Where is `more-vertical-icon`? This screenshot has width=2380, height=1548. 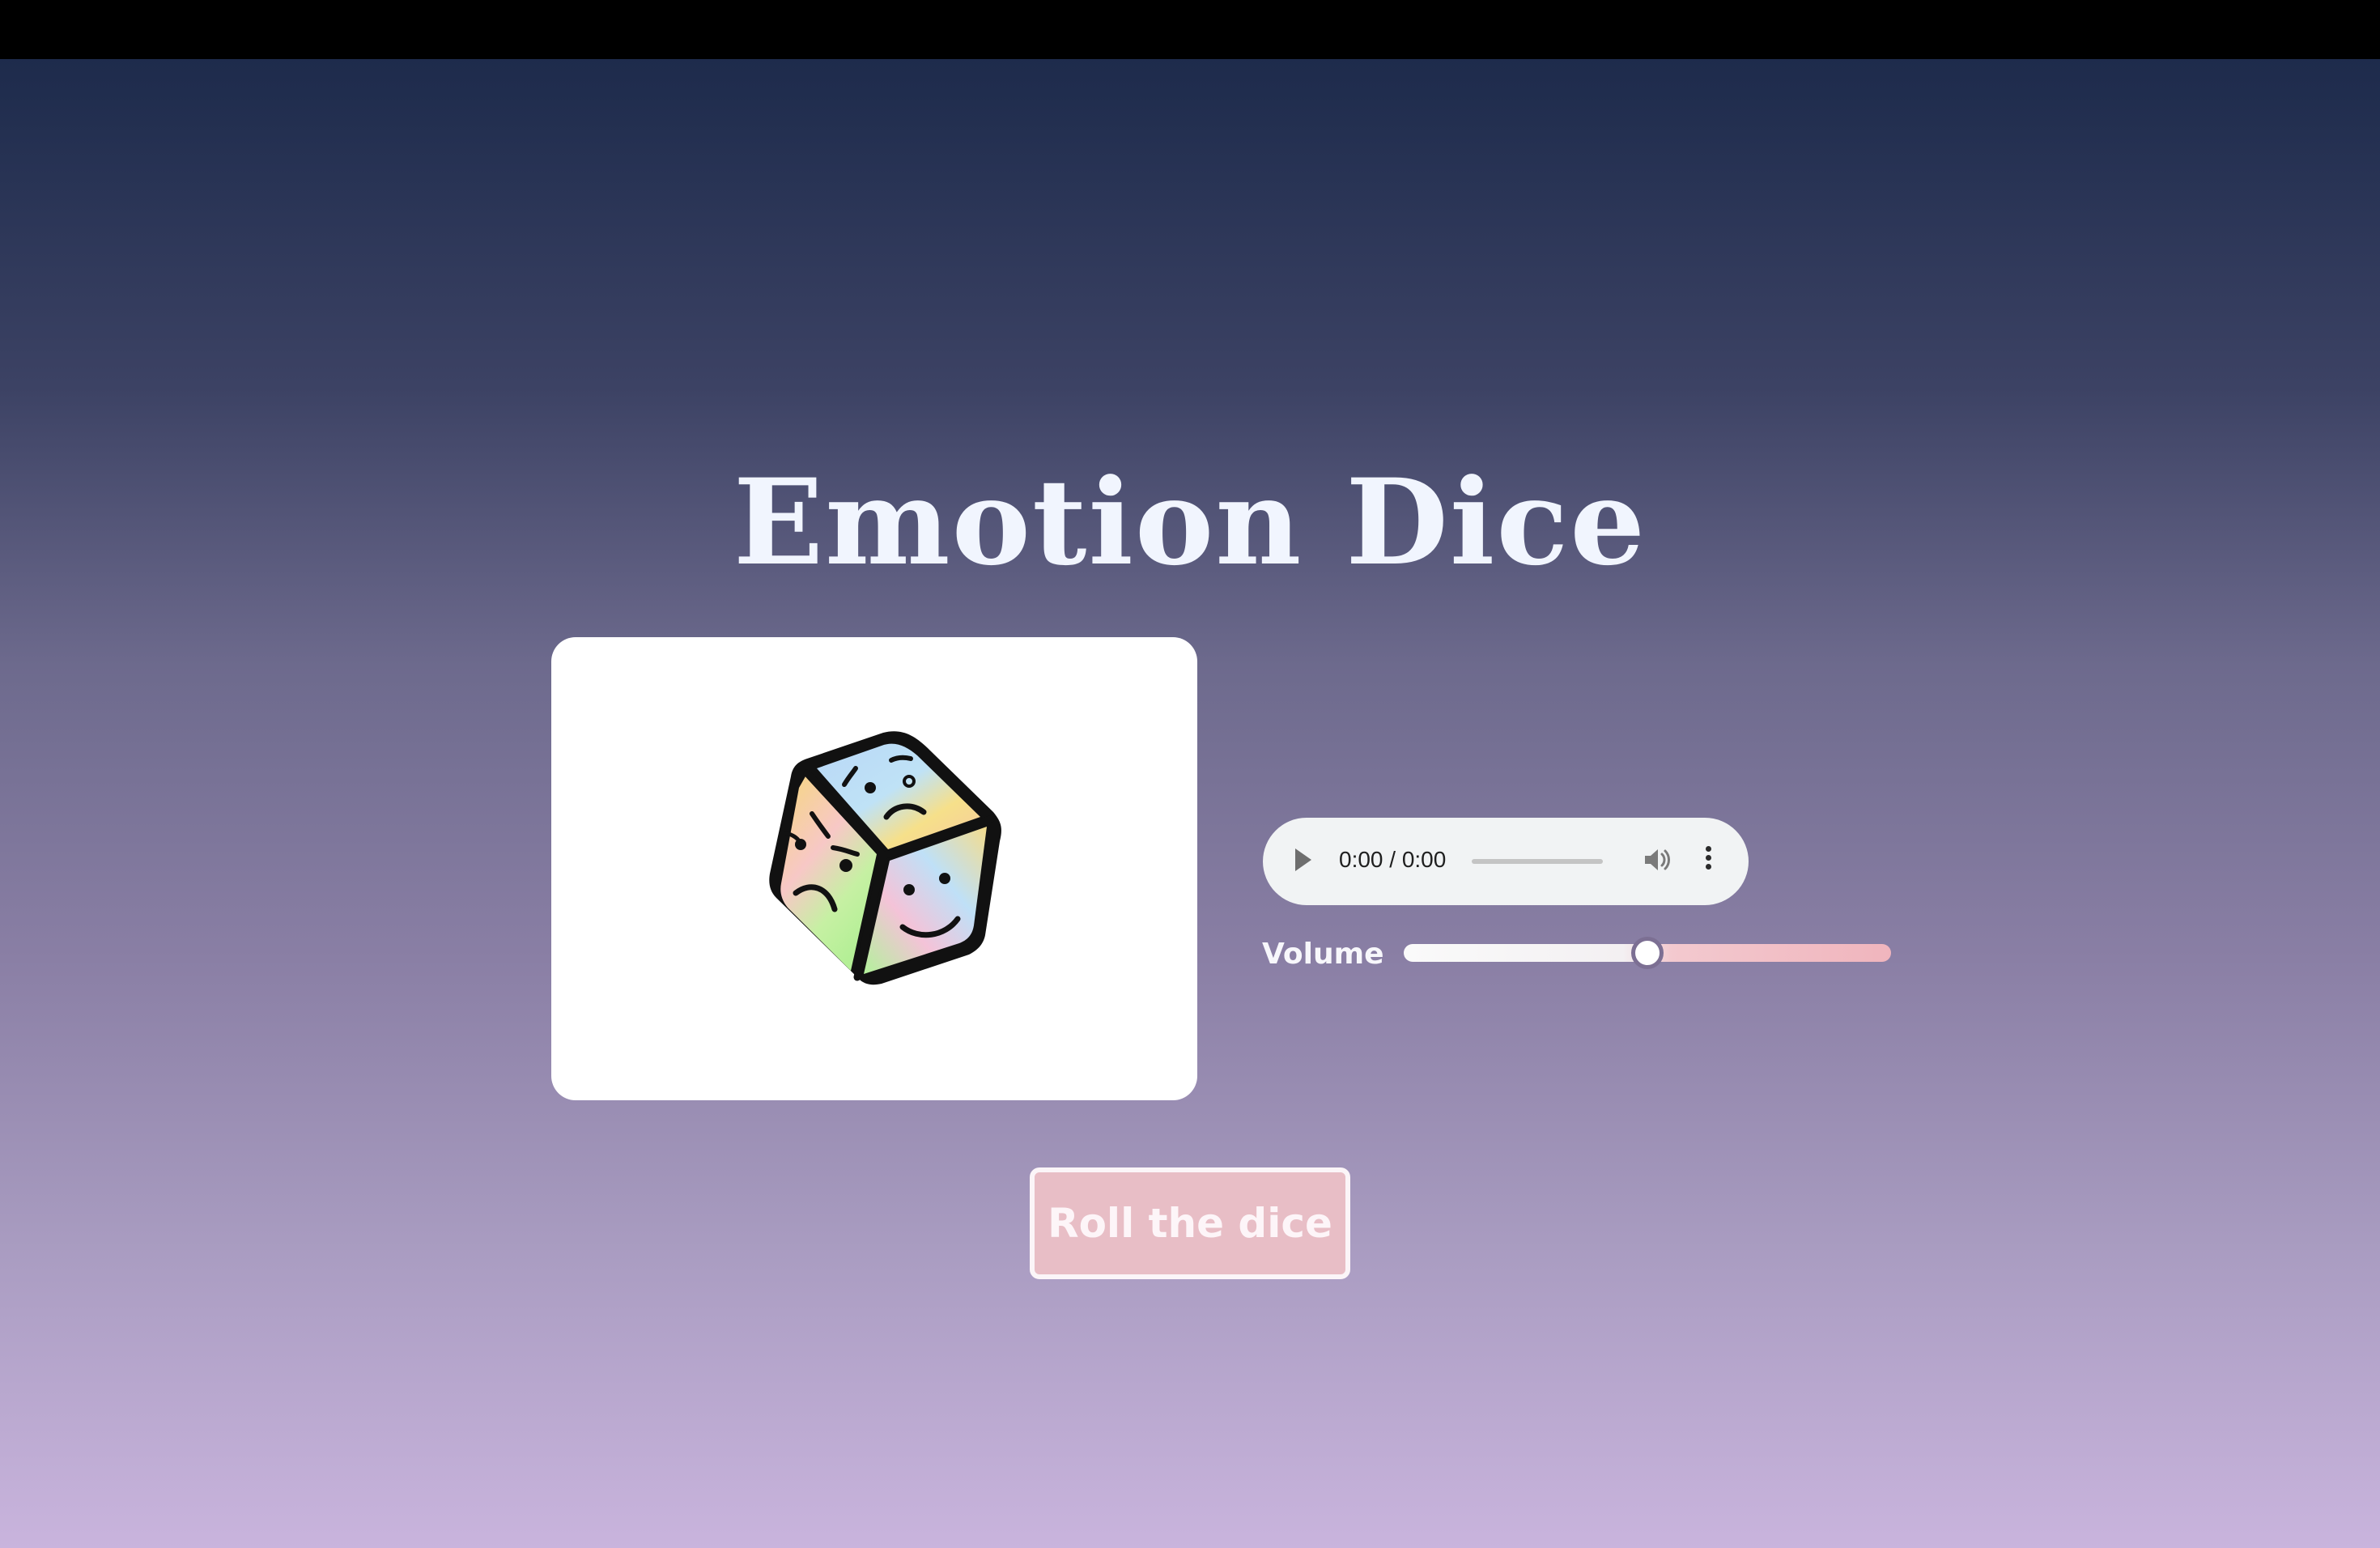 more-vertical-icon is located at coordinates (1708, 861).